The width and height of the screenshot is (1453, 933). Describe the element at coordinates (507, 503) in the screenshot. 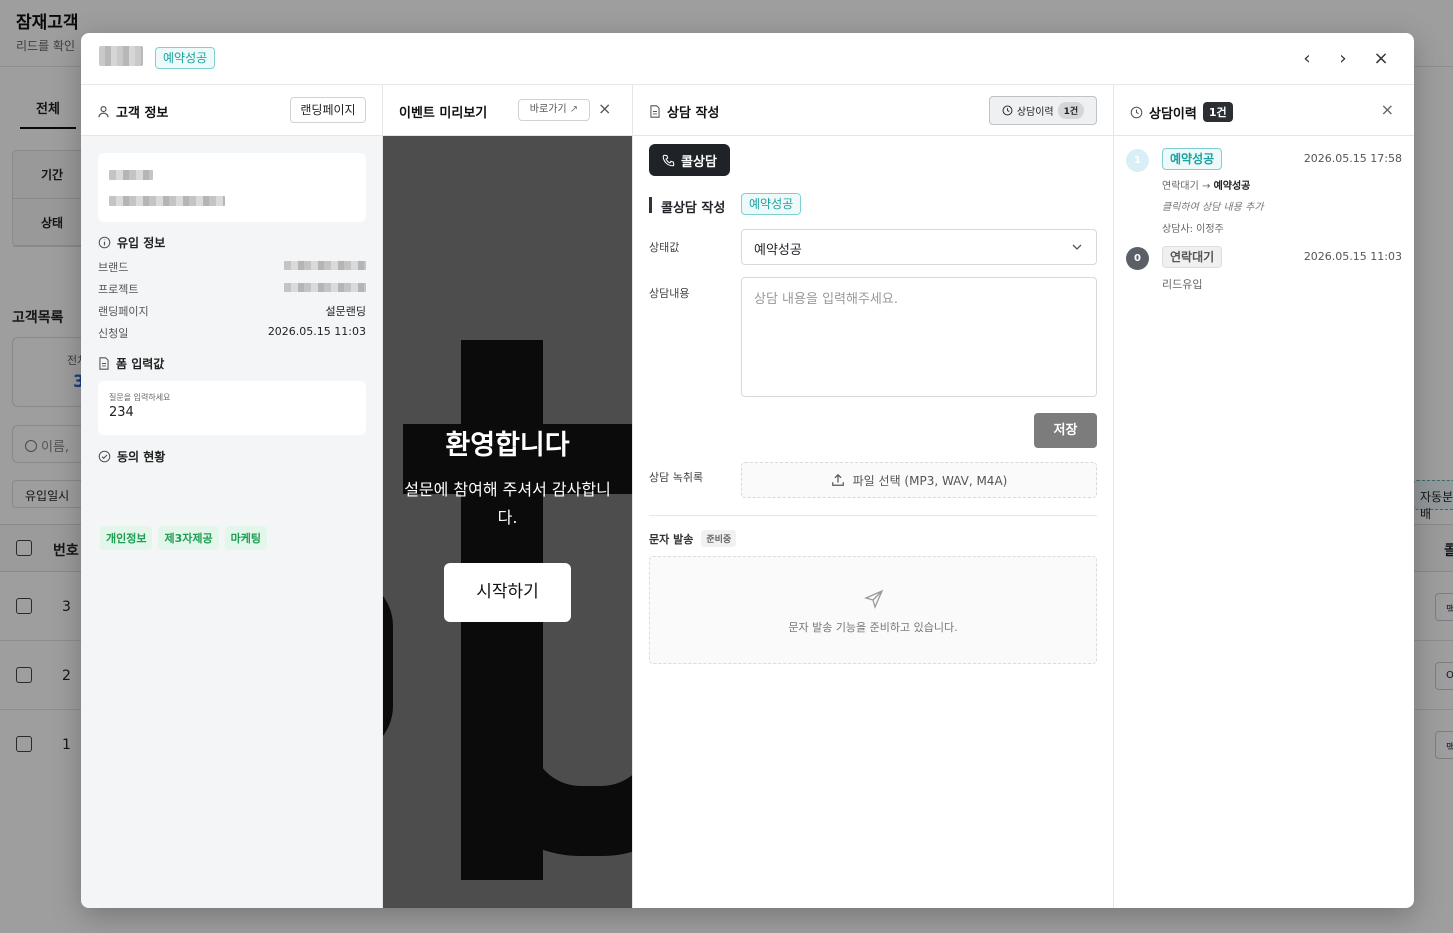

I see `preview-desc: 설문에 참여해 주셔서 감사합니다.` at that location.